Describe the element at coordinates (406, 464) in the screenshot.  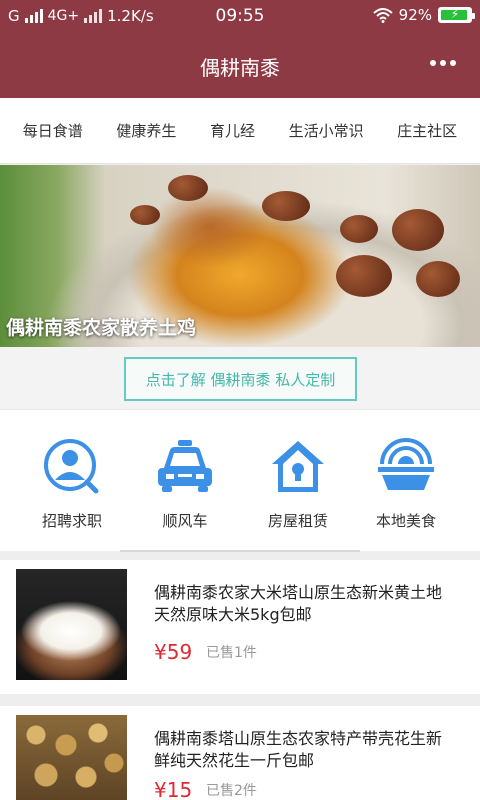
I see `food-bowl-icon` at that location.